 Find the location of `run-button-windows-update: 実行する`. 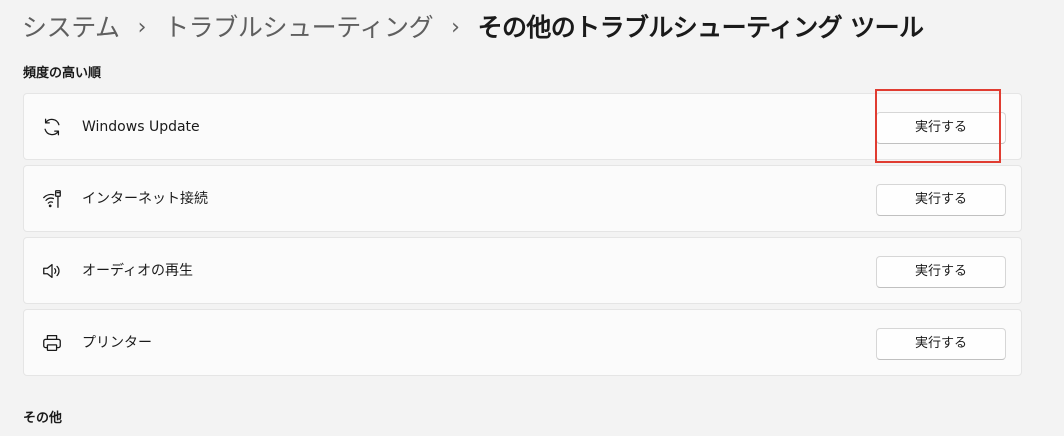

run-button-windows-update: 実行する is located at coordinates (941, 128).